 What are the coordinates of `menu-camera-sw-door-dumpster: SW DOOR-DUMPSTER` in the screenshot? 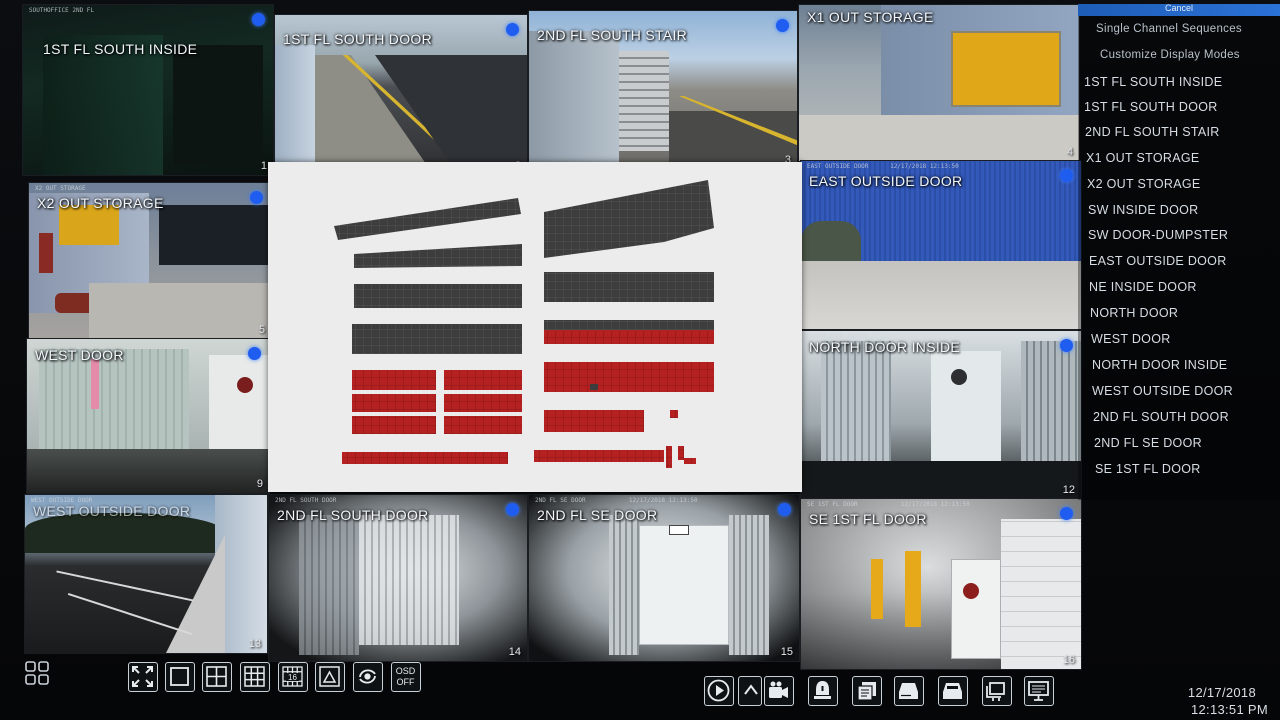 It's located at (1158, 235).